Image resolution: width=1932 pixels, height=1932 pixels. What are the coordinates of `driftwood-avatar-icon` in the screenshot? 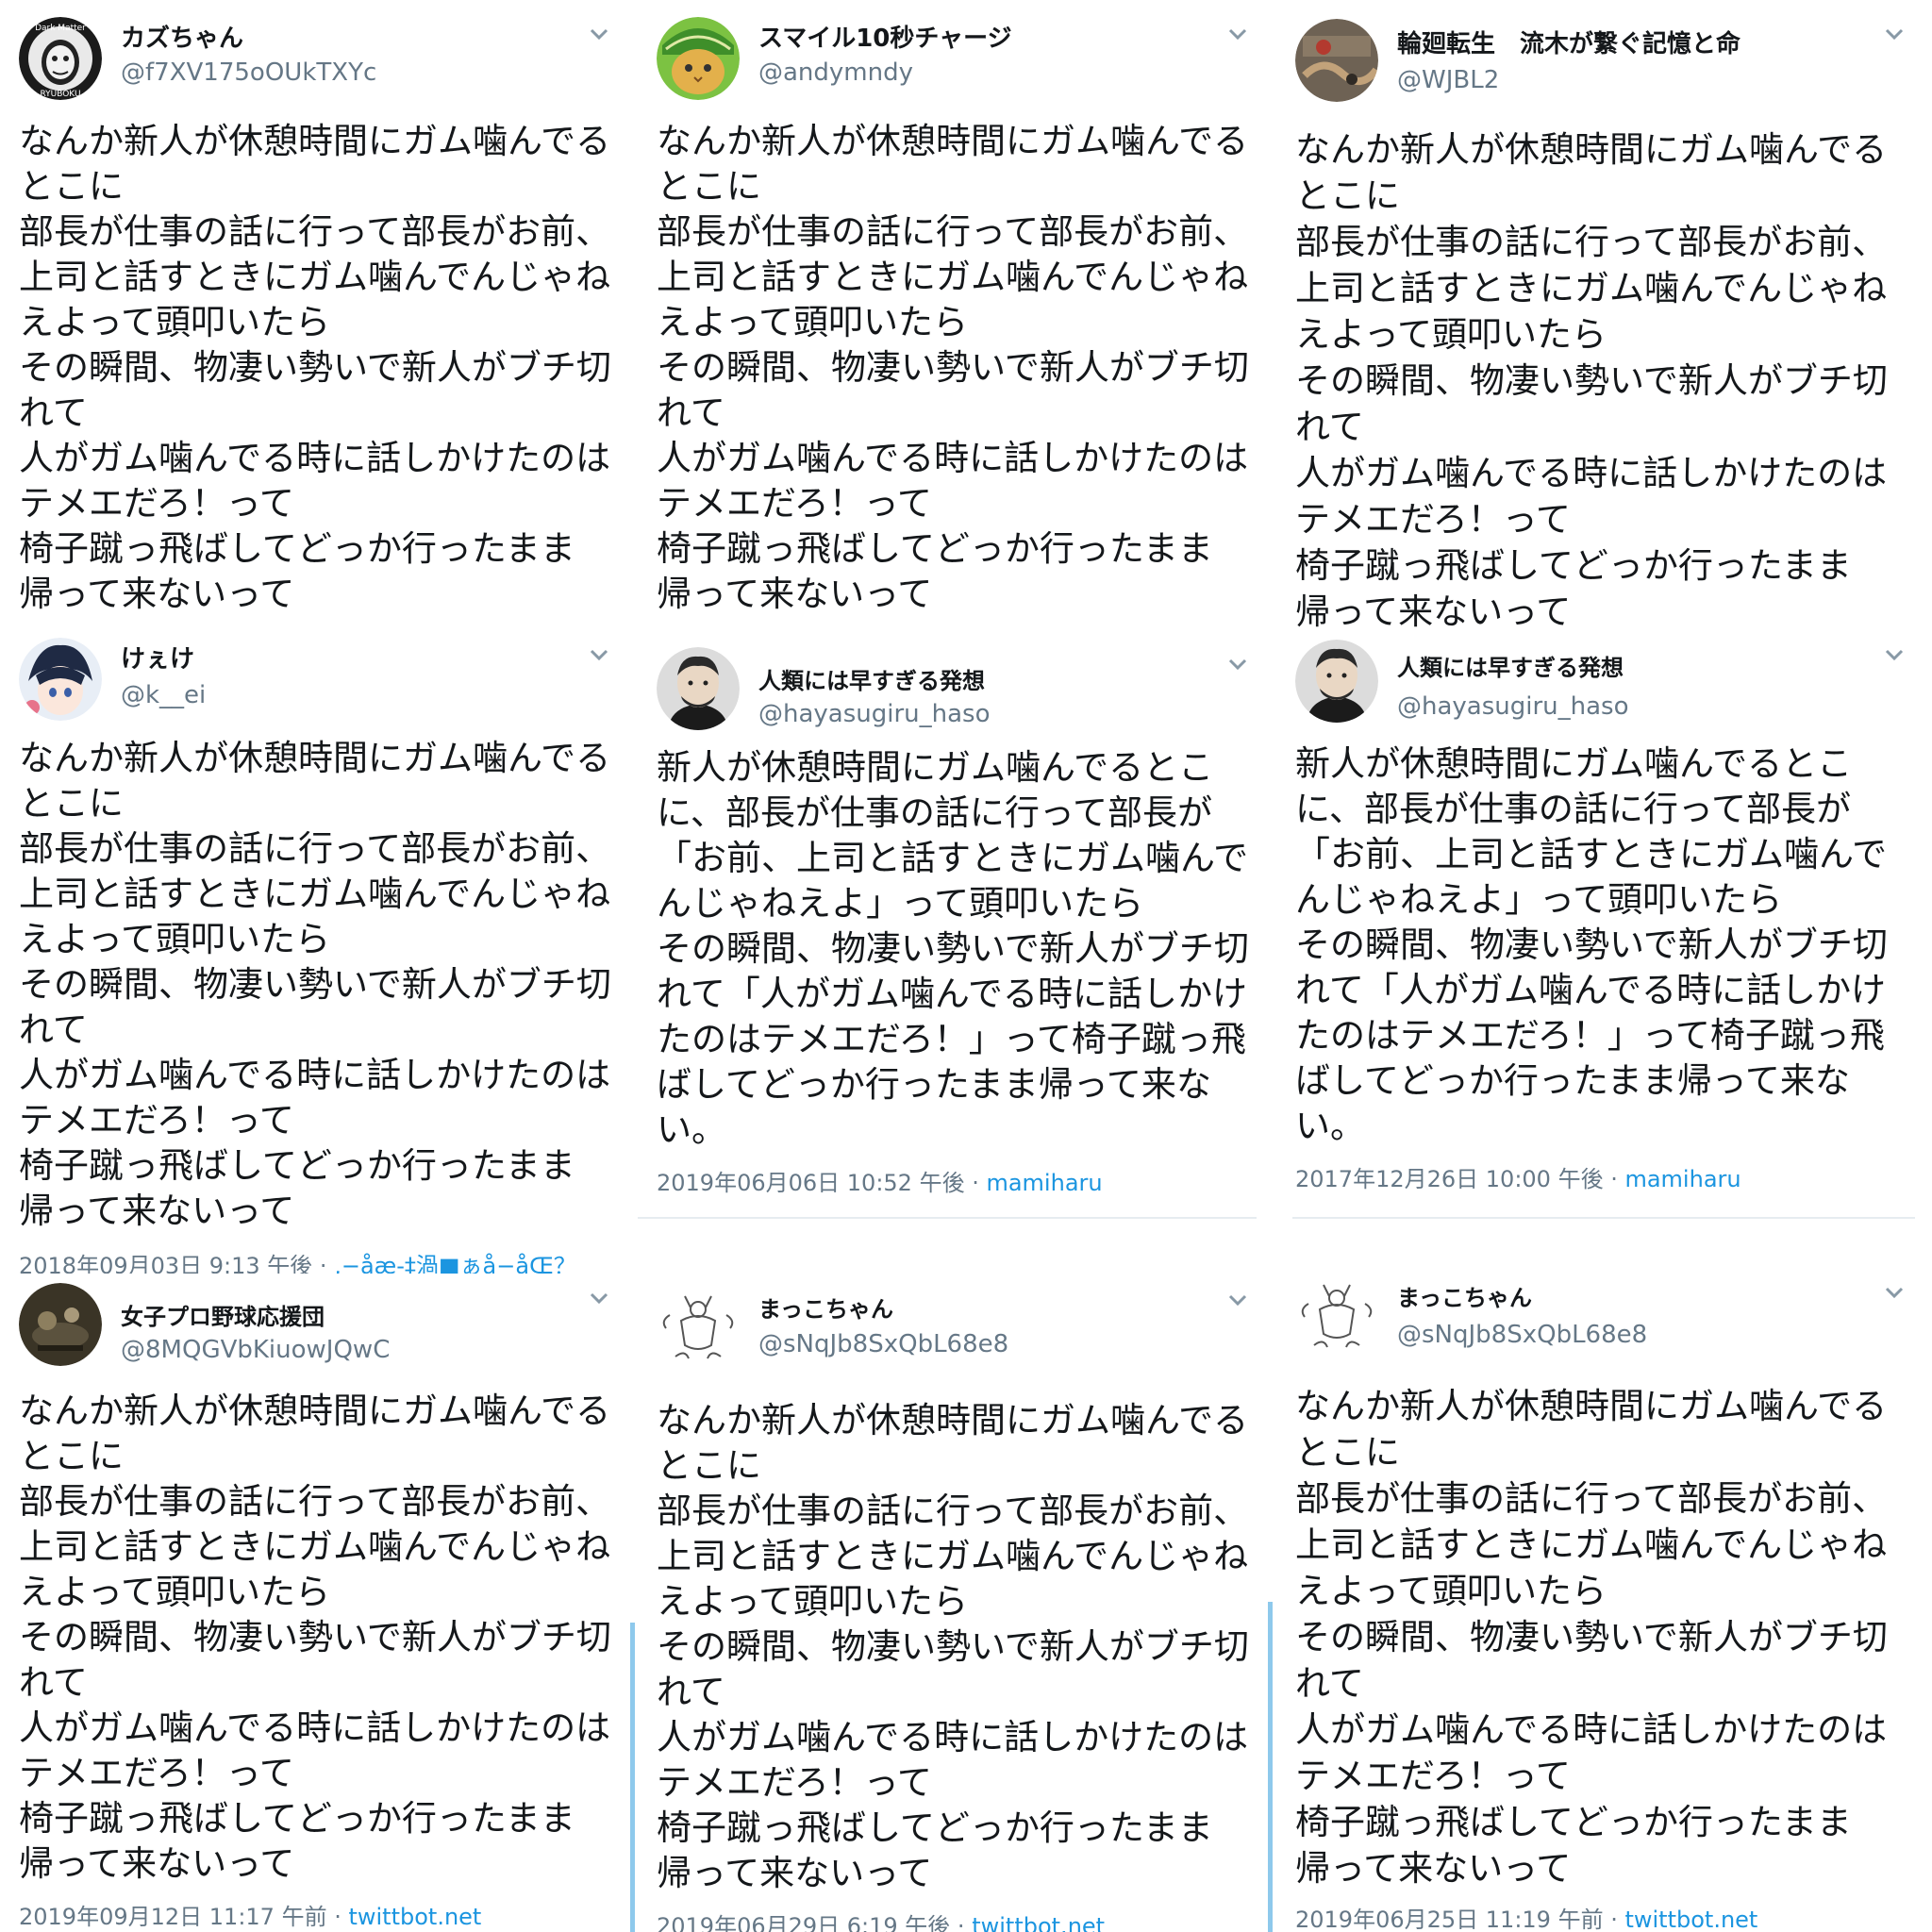 It's located at (1336, 60).